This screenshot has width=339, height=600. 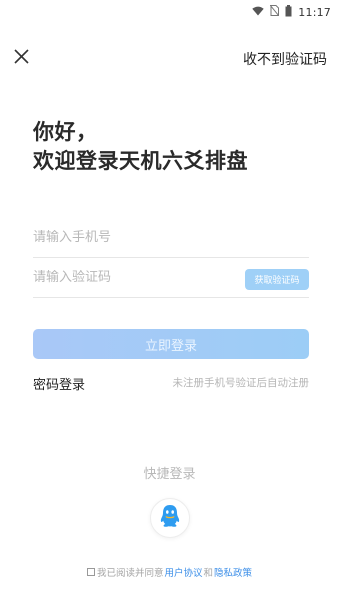 I want to click on agreement-and: 和, so click(x=208, y=573).